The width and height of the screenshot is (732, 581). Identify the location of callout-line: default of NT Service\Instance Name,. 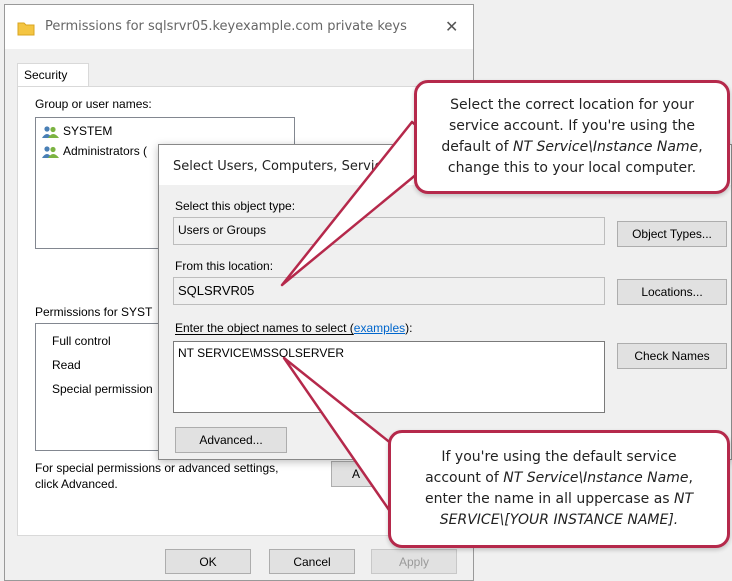
(571, 147).